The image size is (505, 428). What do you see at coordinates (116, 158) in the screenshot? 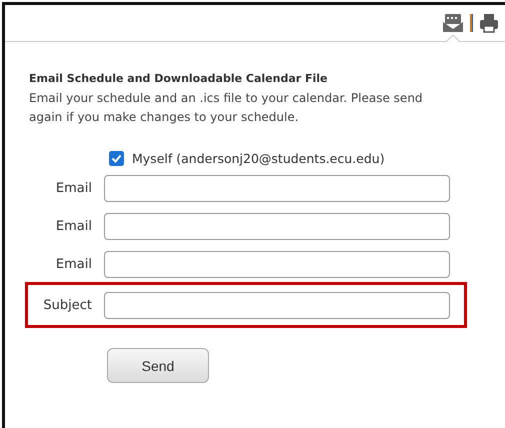
I see `checkbox` at bounding box center [116, 158].